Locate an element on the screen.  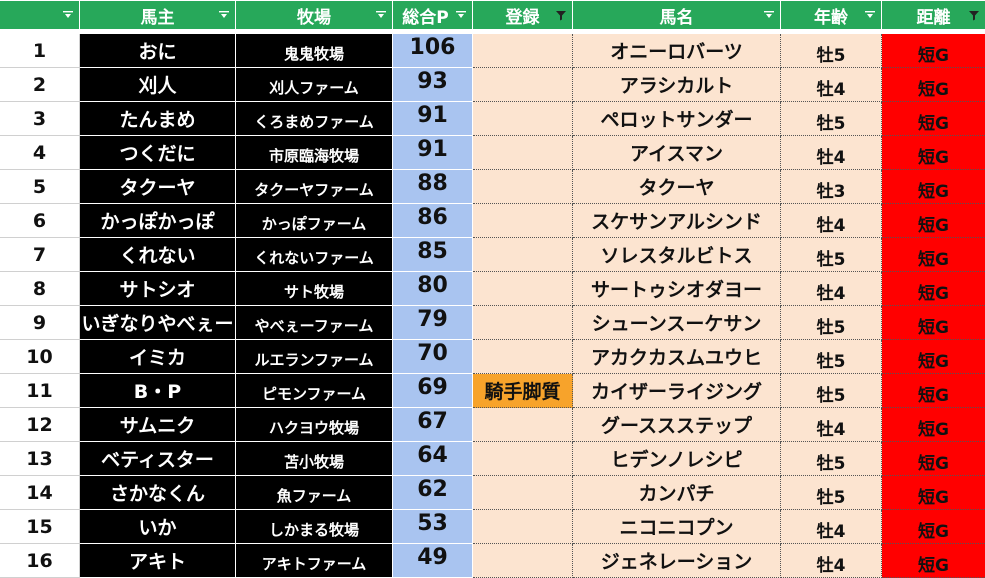
cell-no: 12 is located at coordinates (40, 425).